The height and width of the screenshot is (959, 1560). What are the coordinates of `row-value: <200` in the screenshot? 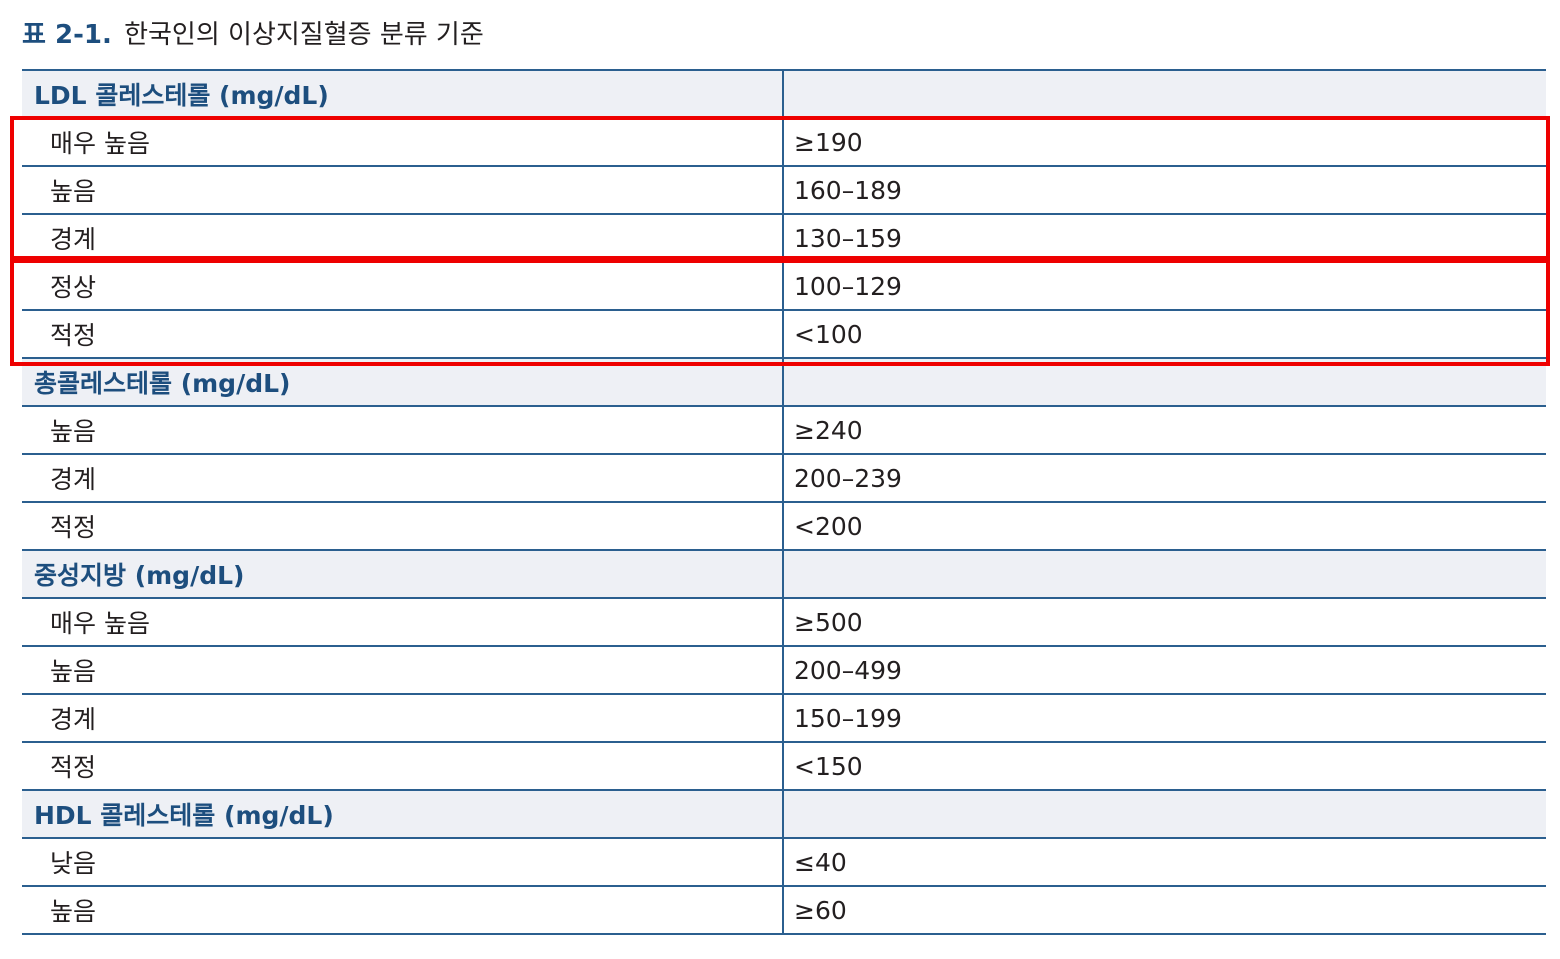 It's located at (828, 526).